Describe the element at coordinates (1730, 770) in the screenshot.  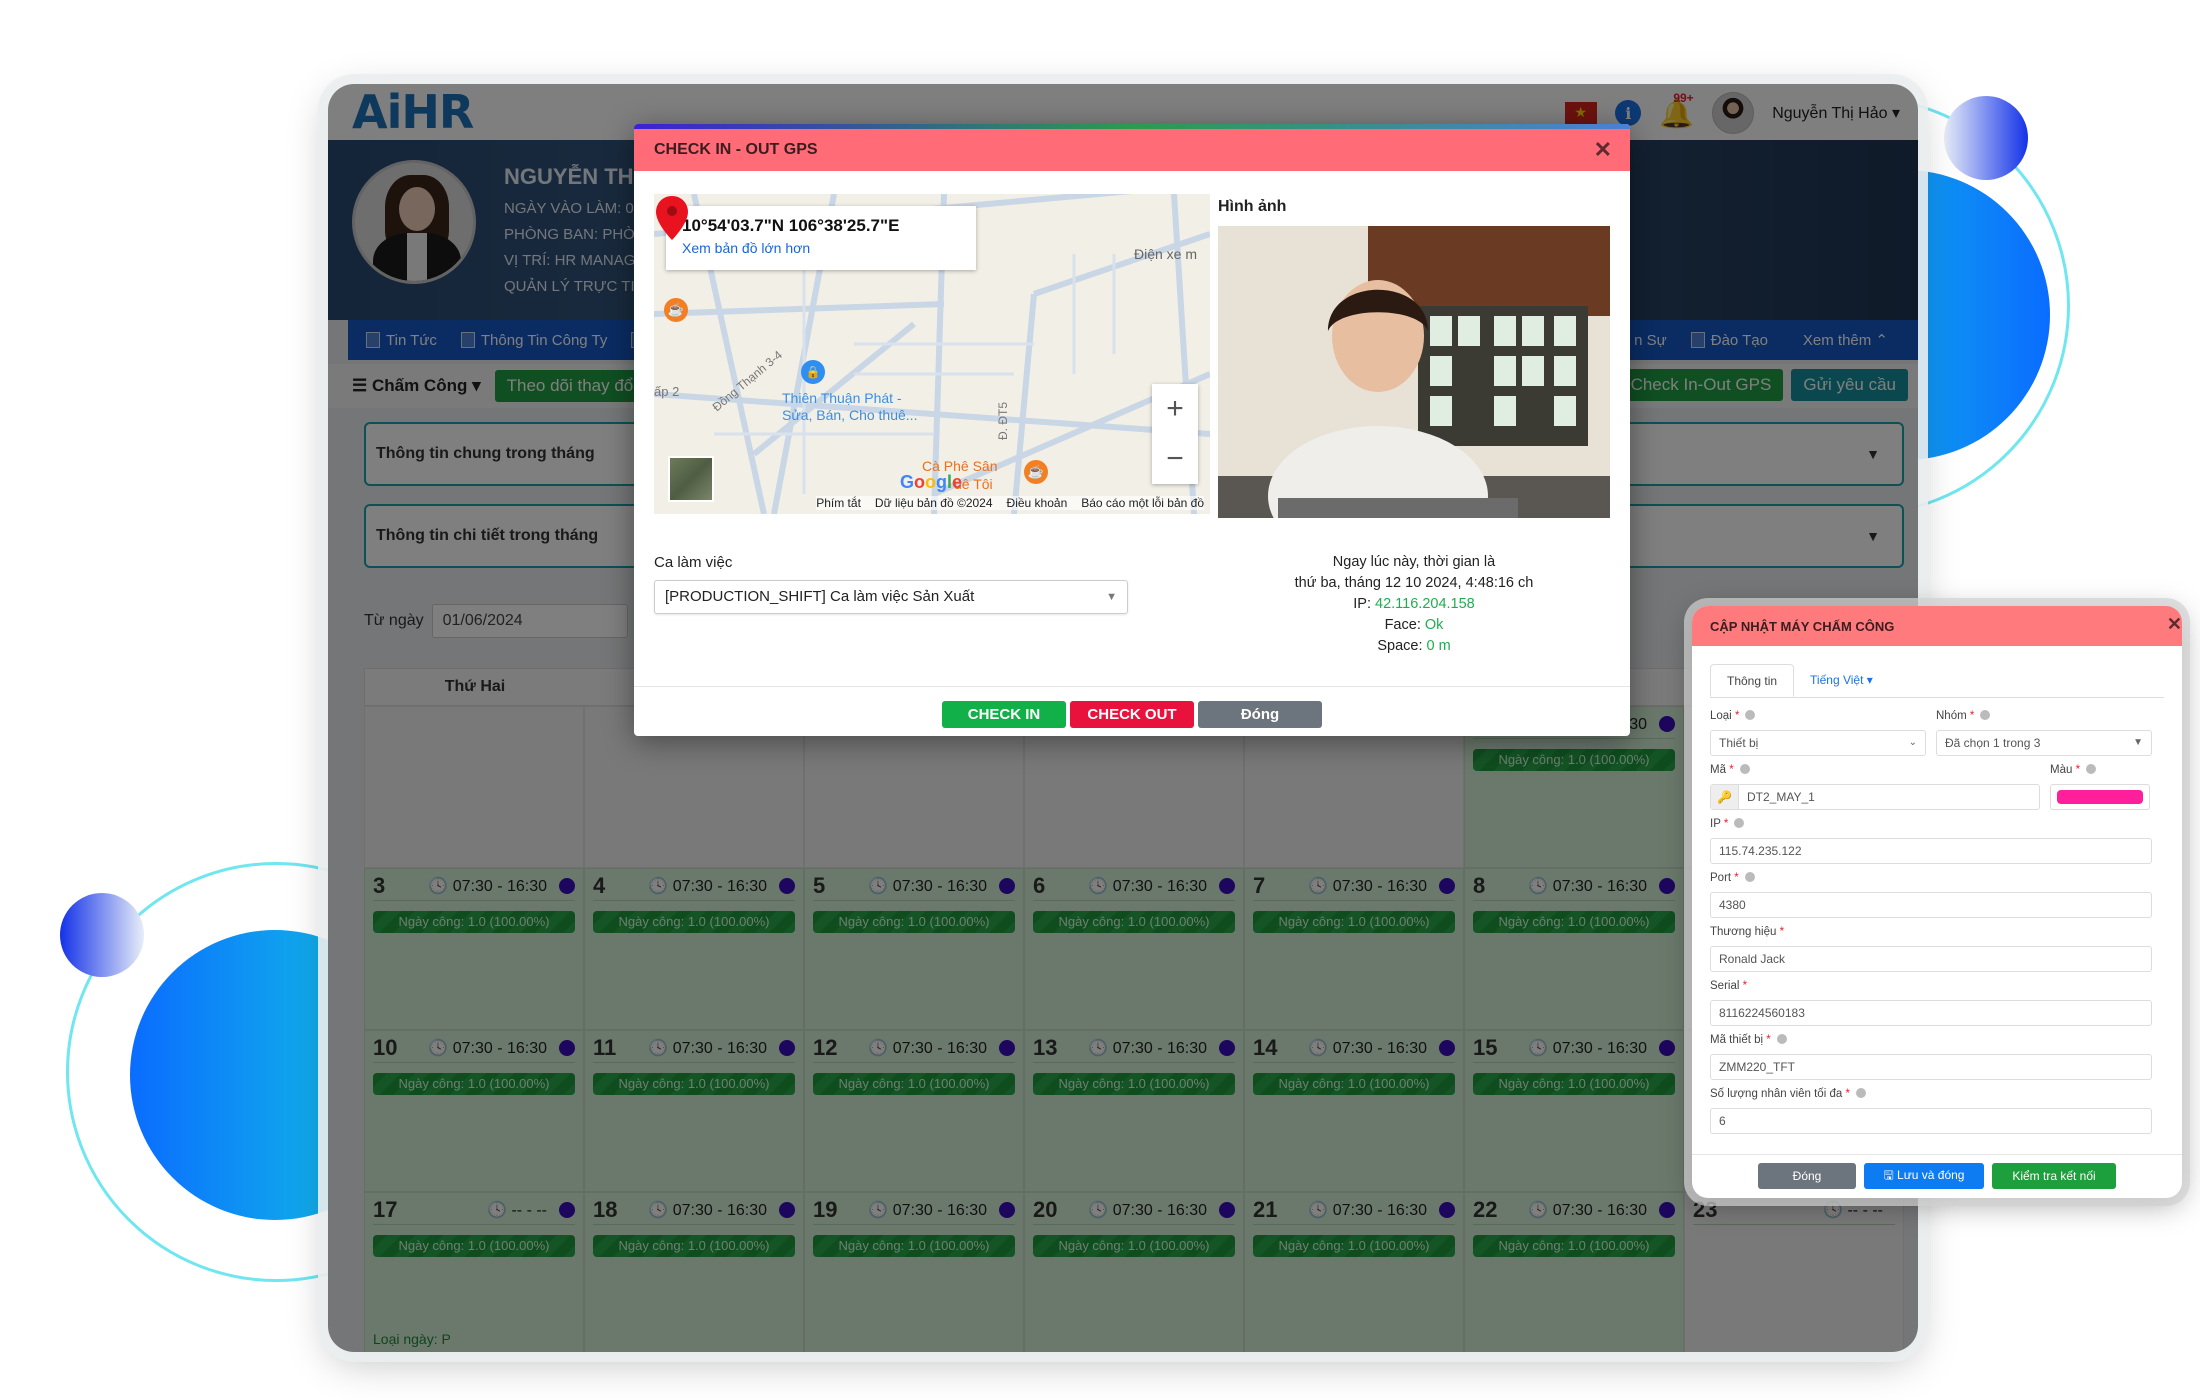
I see `code-label: Mã *` at that location.